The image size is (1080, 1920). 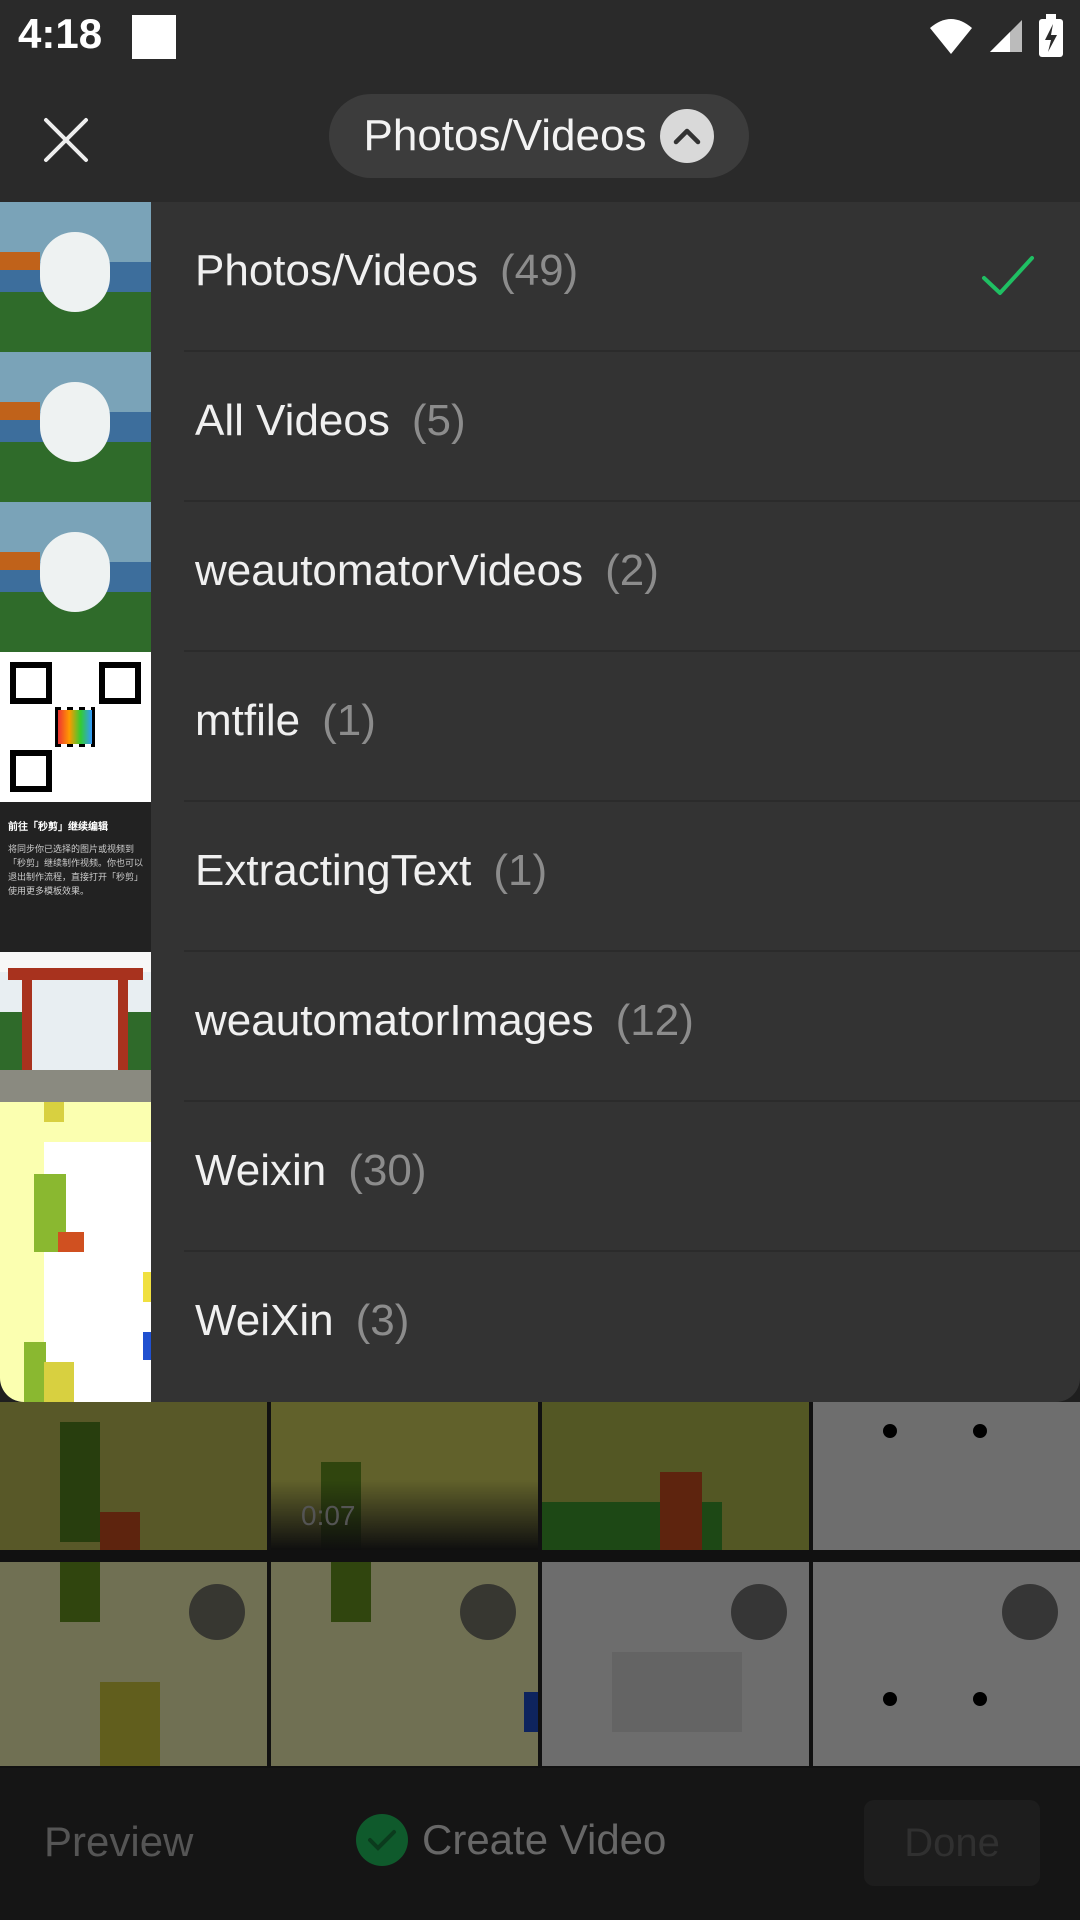 I want to click on album-name: mtfile, so click(x=248, y=720).